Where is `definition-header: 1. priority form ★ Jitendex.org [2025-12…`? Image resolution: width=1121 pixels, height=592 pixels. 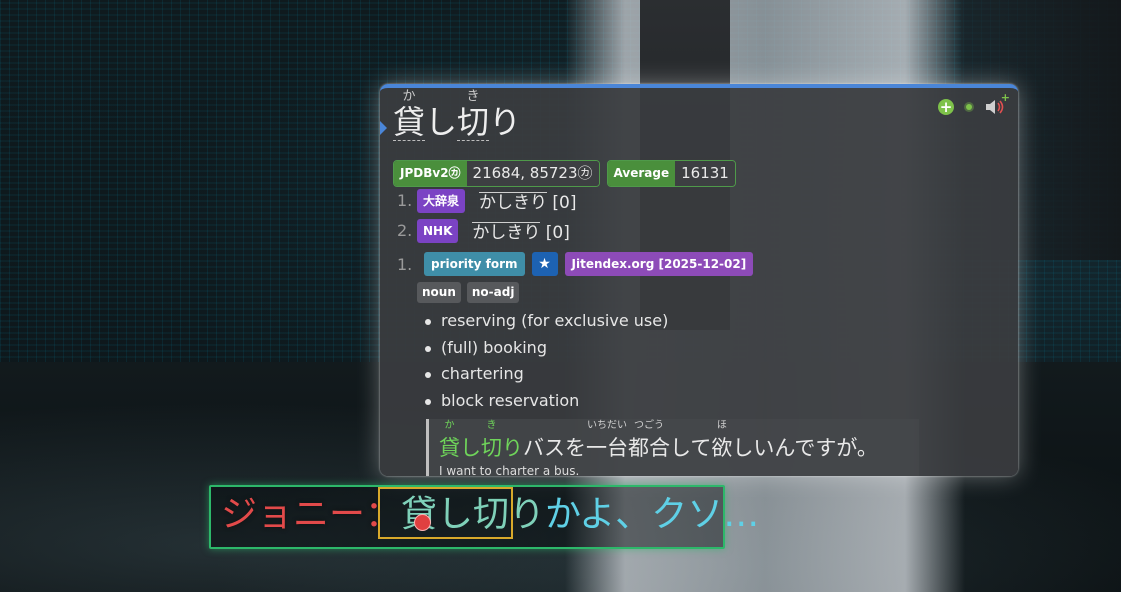 definition-header: 1. priority form ★ Jitendex.org [2025-12… is located at coordinates (575, 264).